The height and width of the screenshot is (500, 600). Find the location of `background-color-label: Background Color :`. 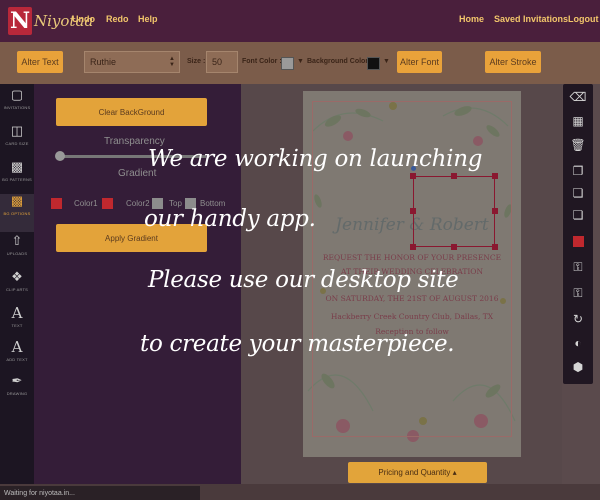

background-color-label: Background Color : is located at coordinates (340, 61).